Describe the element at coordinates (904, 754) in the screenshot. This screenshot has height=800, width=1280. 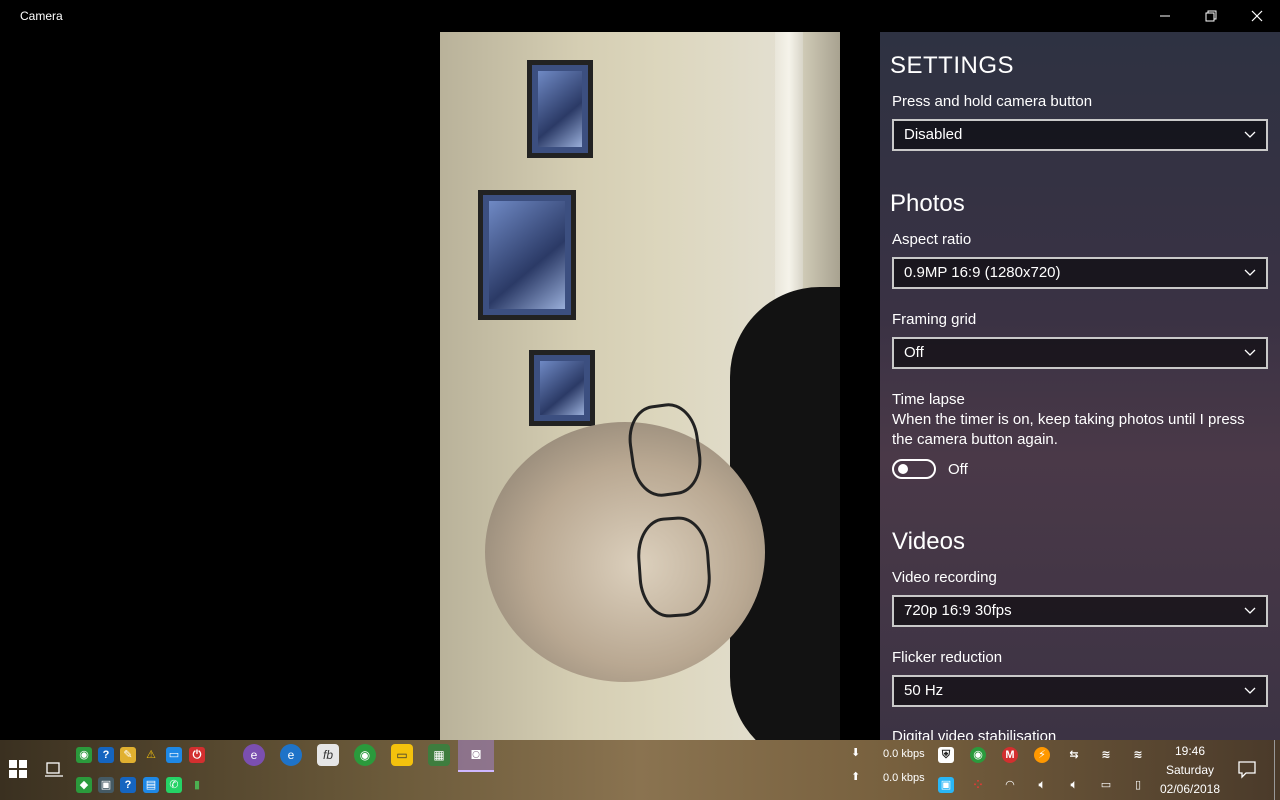
I see `download-speed: 0.0 kbps` at that location.